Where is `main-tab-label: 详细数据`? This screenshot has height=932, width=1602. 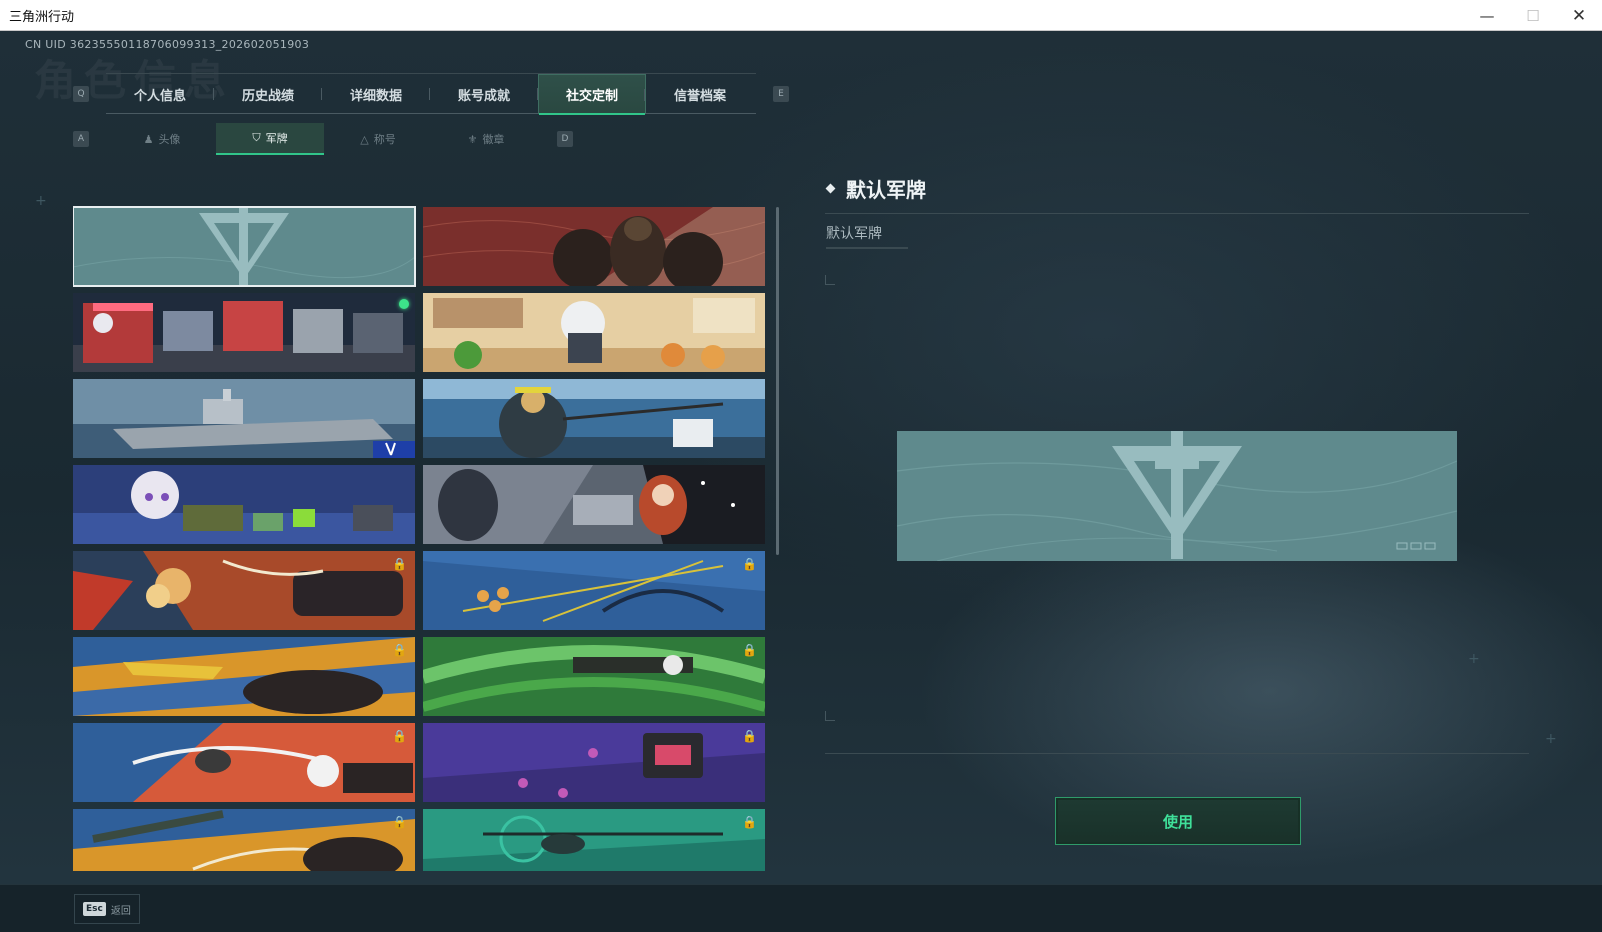 main-tab-label: 详细数据 is located at coordinates (375, 96).